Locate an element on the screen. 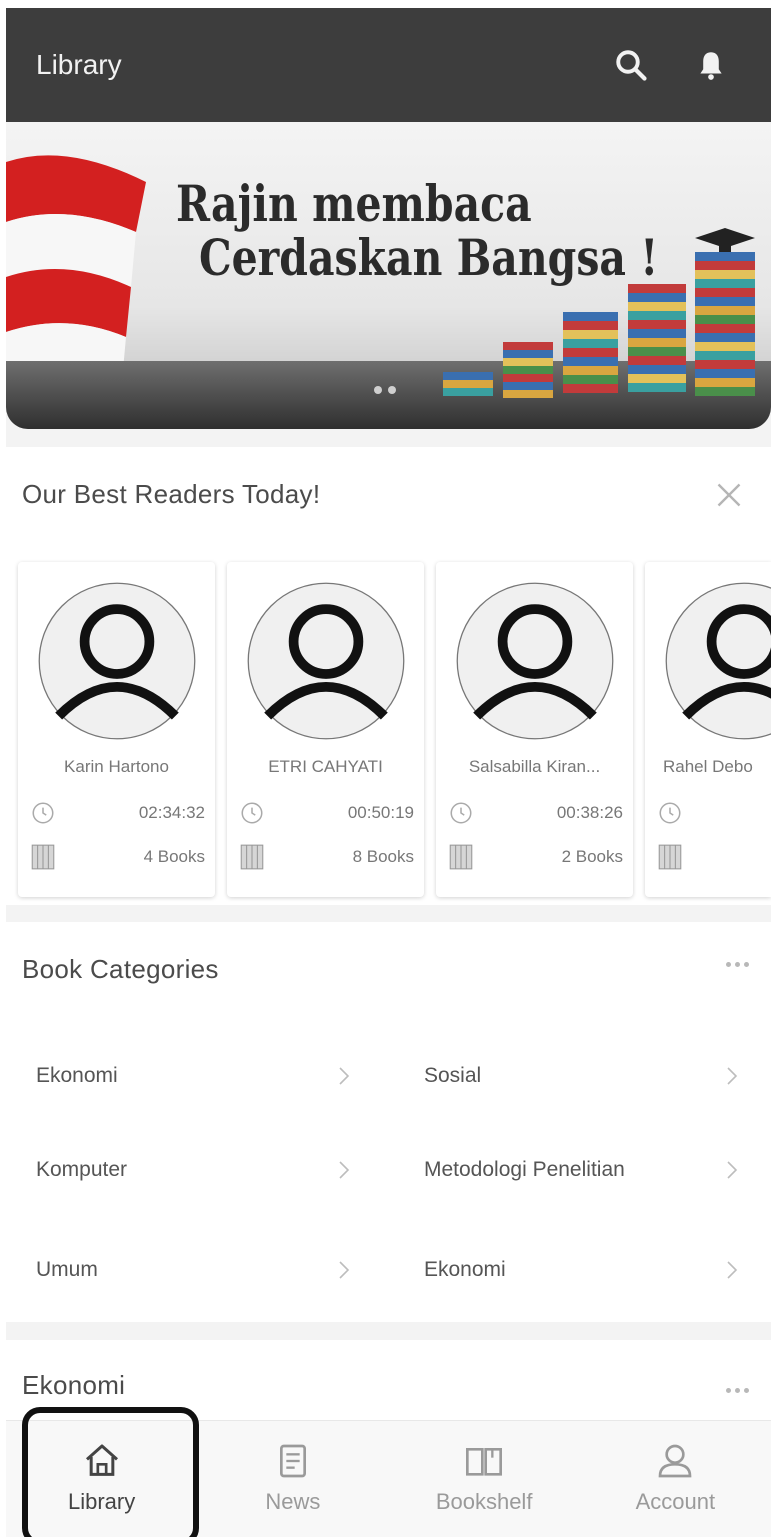 Image resolution: width=771 pixels, height=1537 pixels. categories-more-button is located at coordinates (737, 964).